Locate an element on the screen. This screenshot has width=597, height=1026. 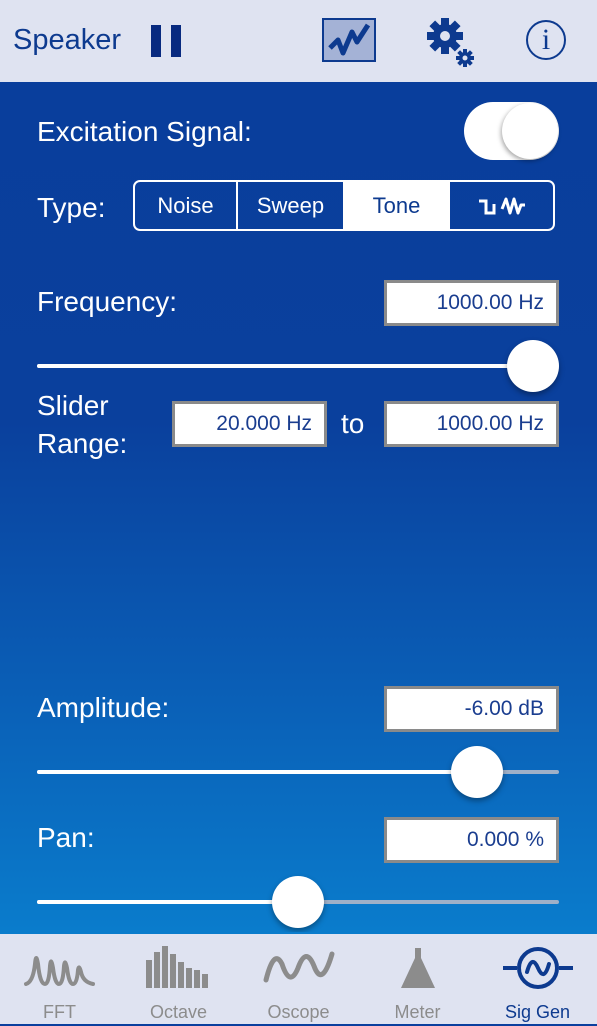
tab-sig-gen: Sig Gen is located at coordinates (537, 980).